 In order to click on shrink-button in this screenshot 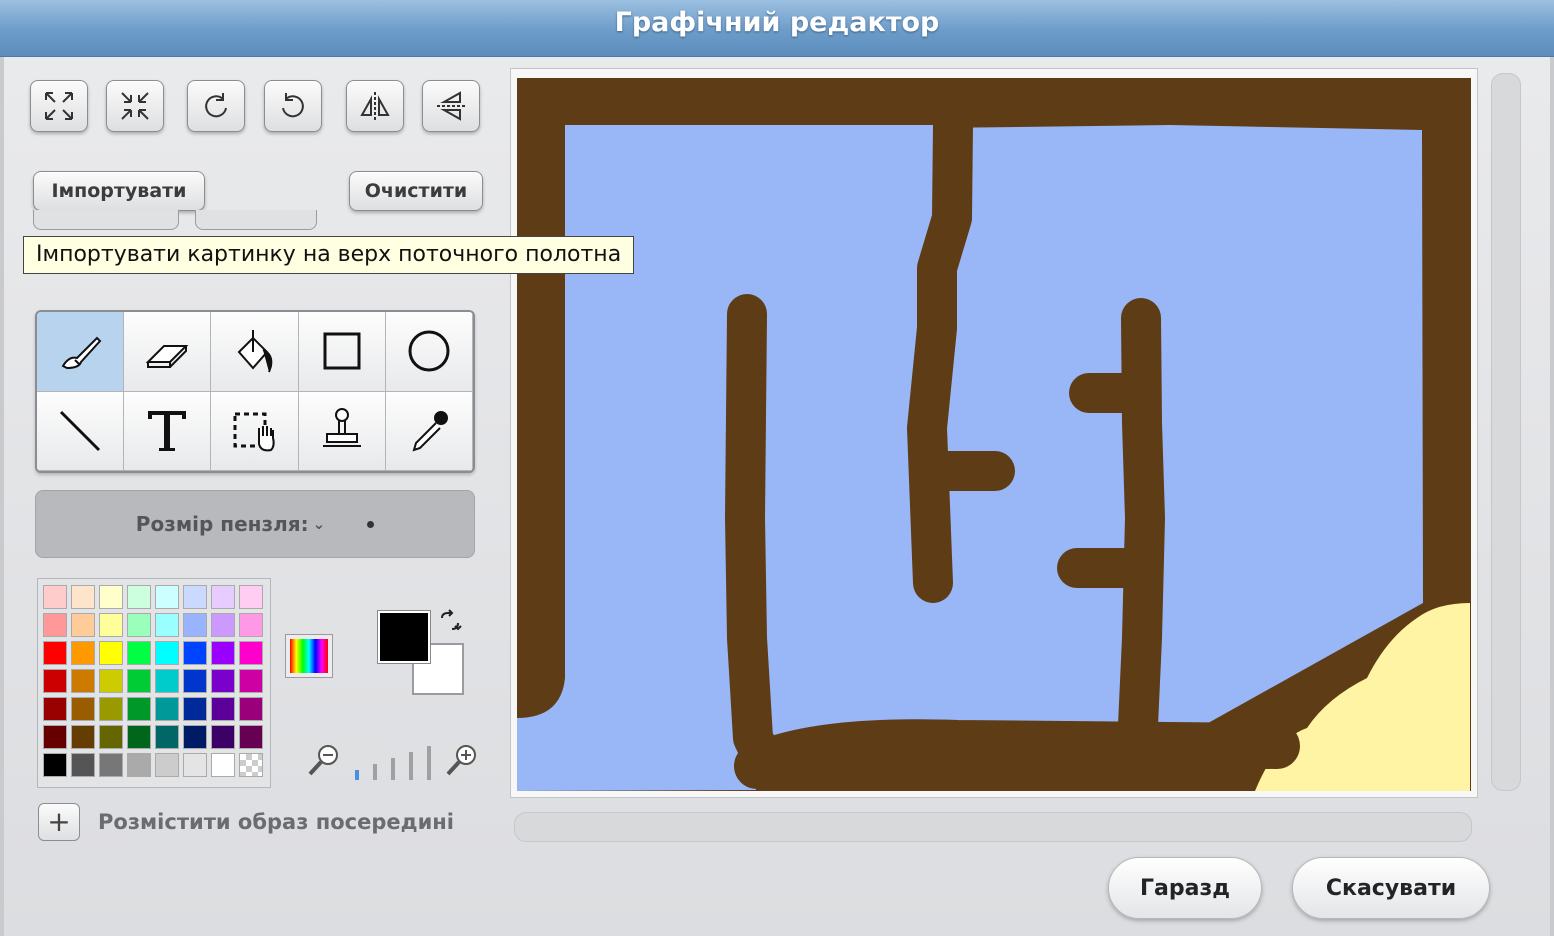, I will do `click(135, 106)`.